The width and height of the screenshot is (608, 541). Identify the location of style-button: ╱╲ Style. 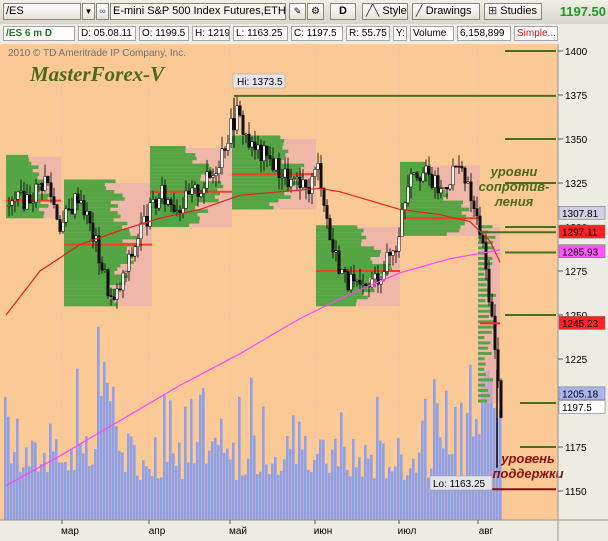
(385, 11).